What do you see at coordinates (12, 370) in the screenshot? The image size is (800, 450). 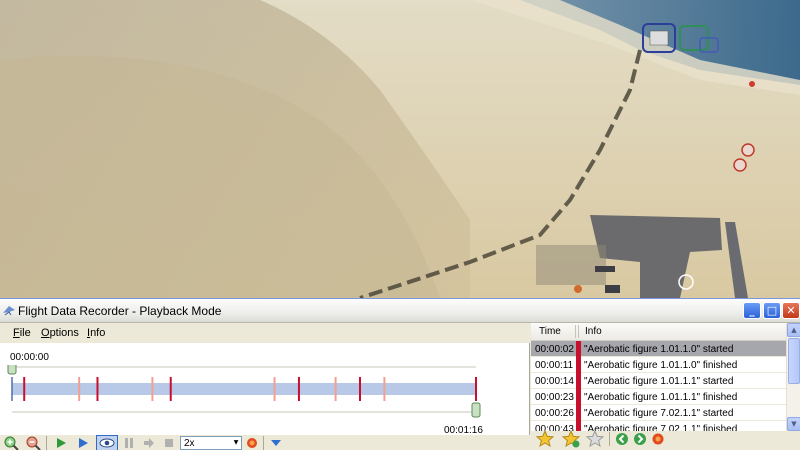 I see `start-handle` at bounding box center [12, 370].